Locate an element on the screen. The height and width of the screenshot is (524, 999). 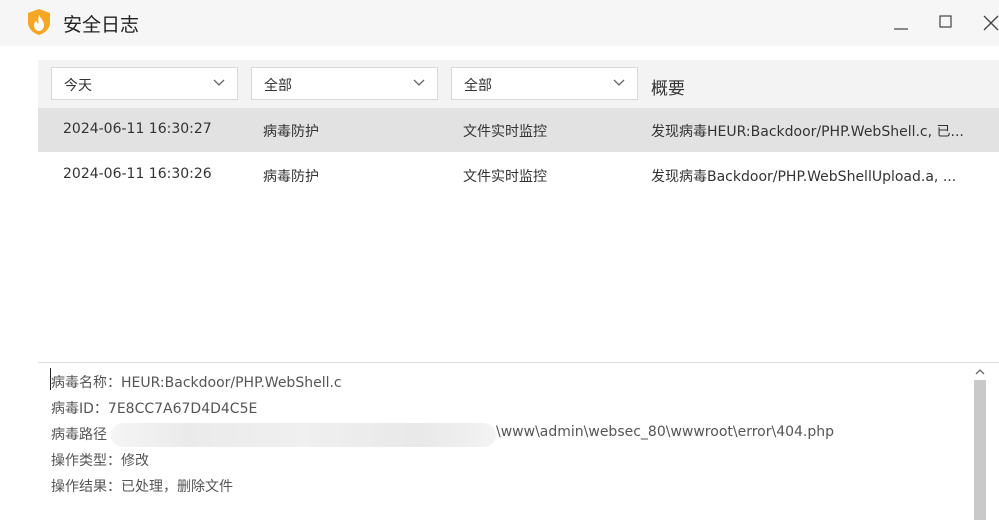
op-result-label: 操作结果： is located at coordinates (86, 487).